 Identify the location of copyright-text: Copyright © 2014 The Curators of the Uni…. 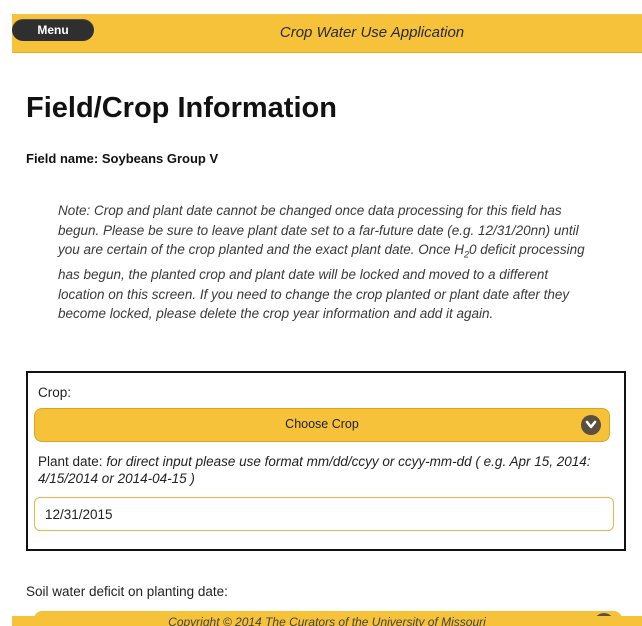
(327, 621).